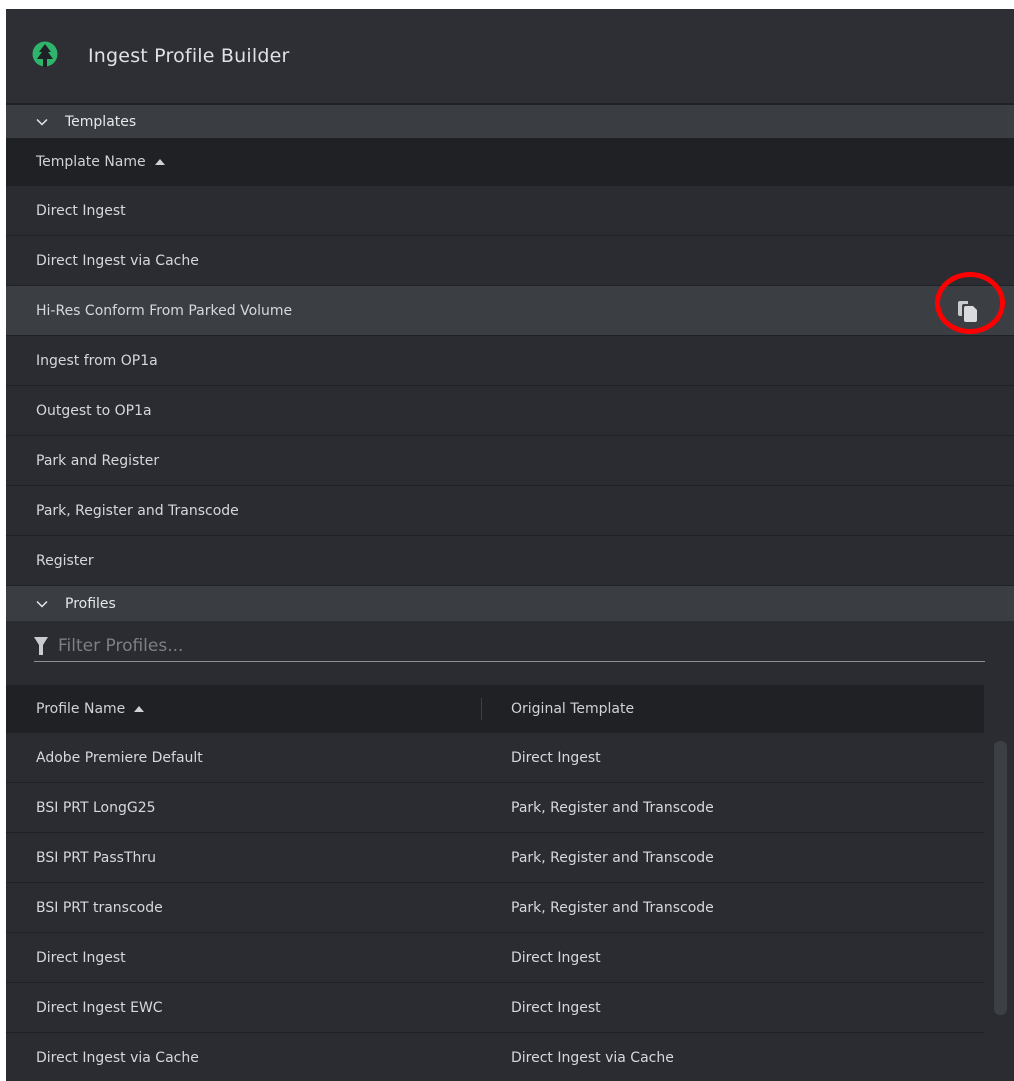 This screenshot has height=1081, width=1014. Describe the element at coordinates (510, 162) in the screenshot. I see `template-name-column-header: Template Name` at that location.